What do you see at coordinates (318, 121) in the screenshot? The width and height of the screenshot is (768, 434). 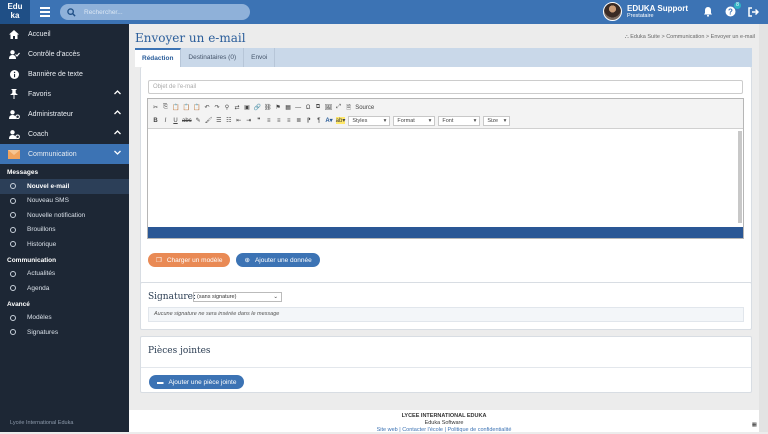 I see `rtl-icon: ¶` at bounding box center [318, 121].